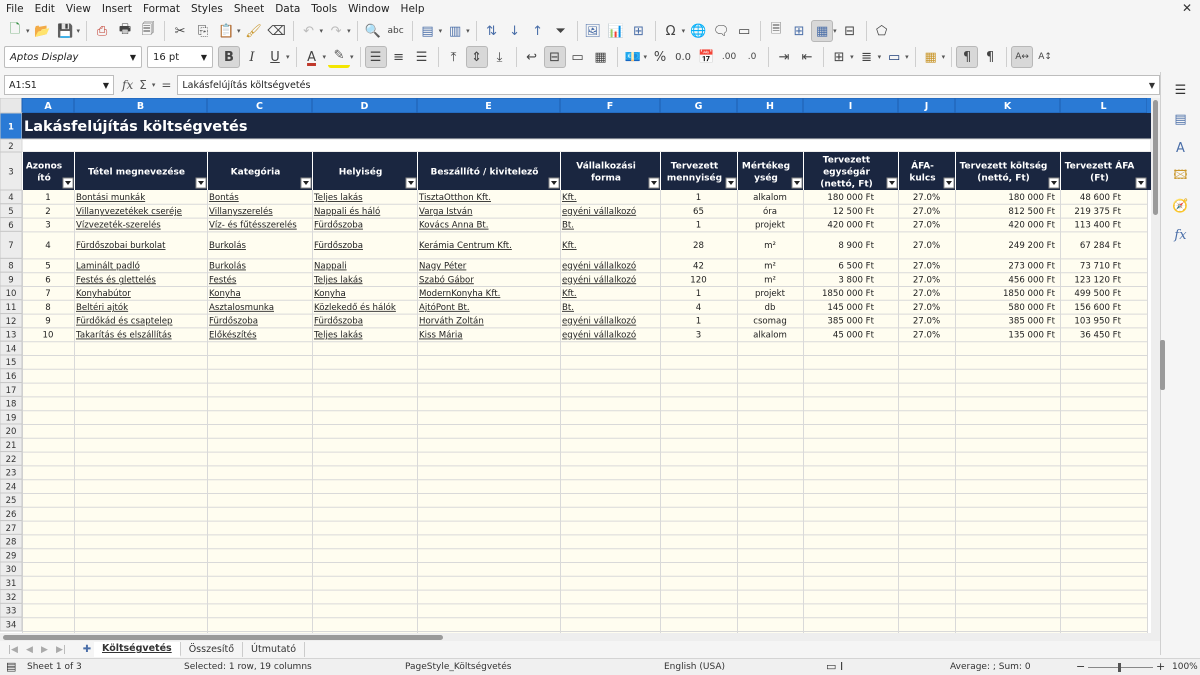  What do you see at coordinates (125, 31) in the screenshot?
I see `print-icon: 🖶` at bounding box center [125, 31].